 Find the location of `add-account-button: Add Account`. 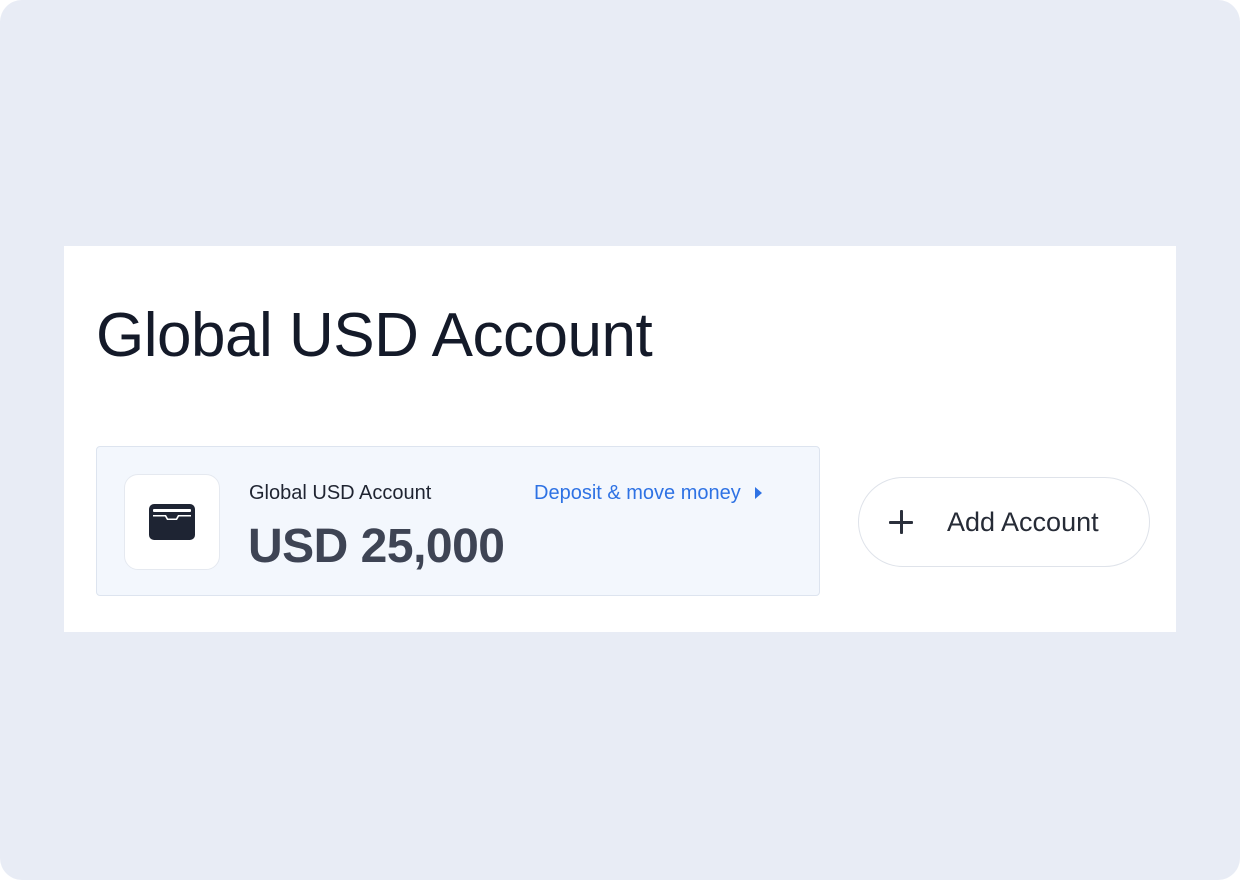

add-account-button: Add Account is located at coordinates (1004, 522).